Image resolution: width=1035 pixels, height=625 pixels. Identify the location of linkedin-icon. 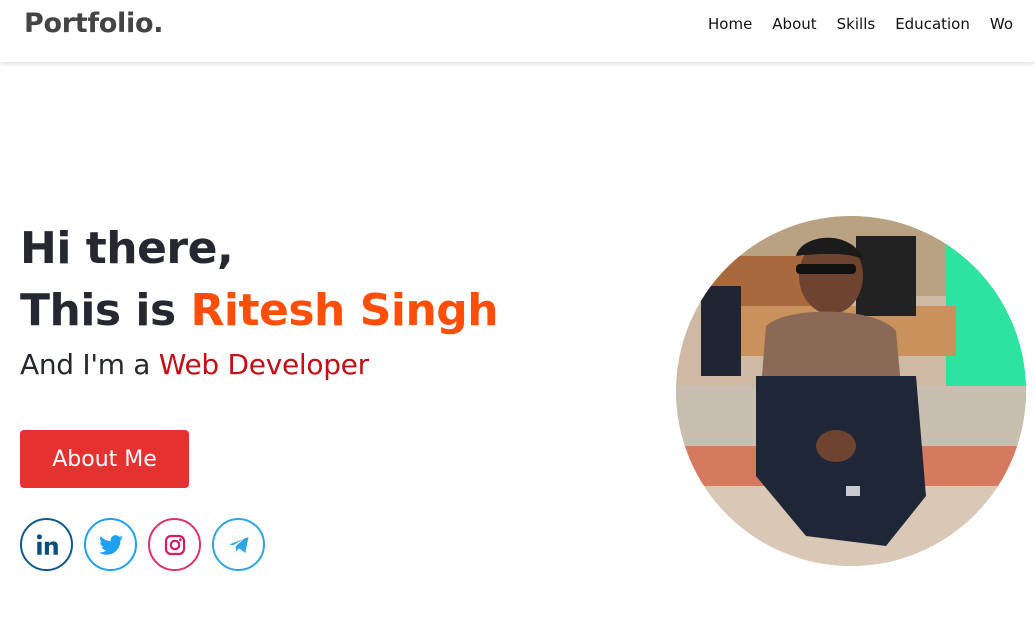
(47, 544).